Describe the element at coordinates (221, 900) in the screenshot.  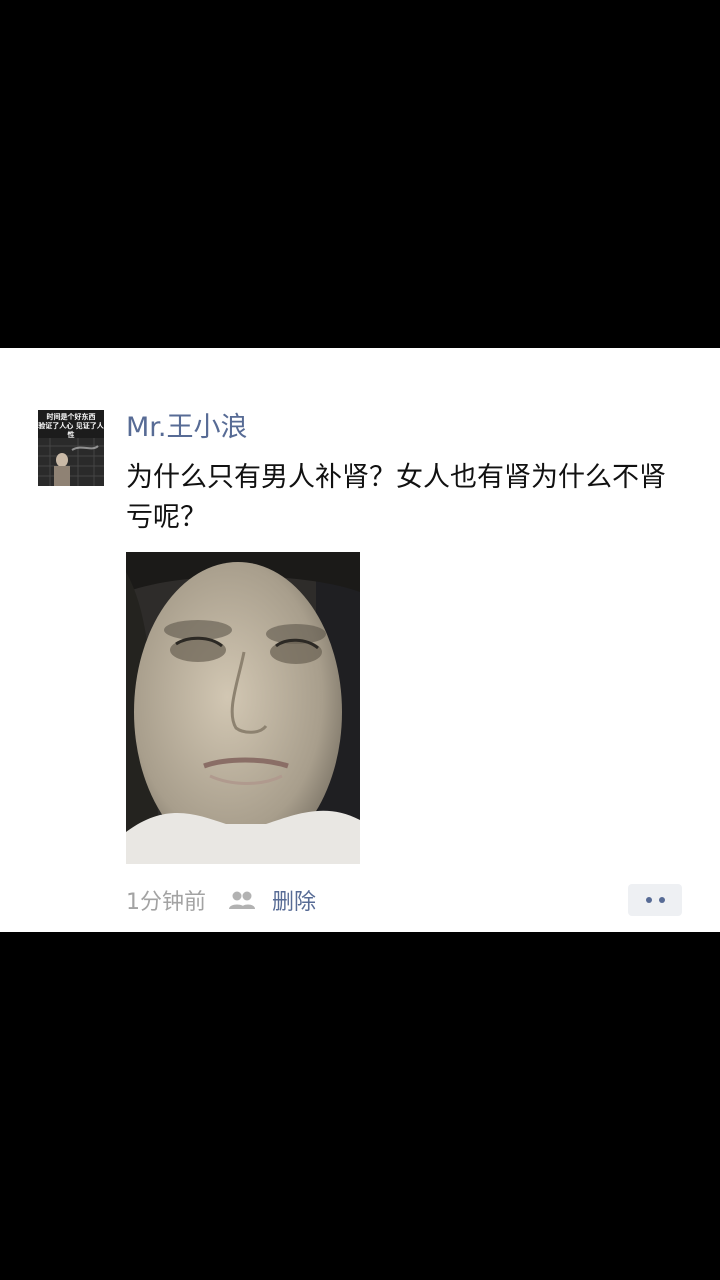
I see `post-meta-row: 1分钟前 删除` at that location.